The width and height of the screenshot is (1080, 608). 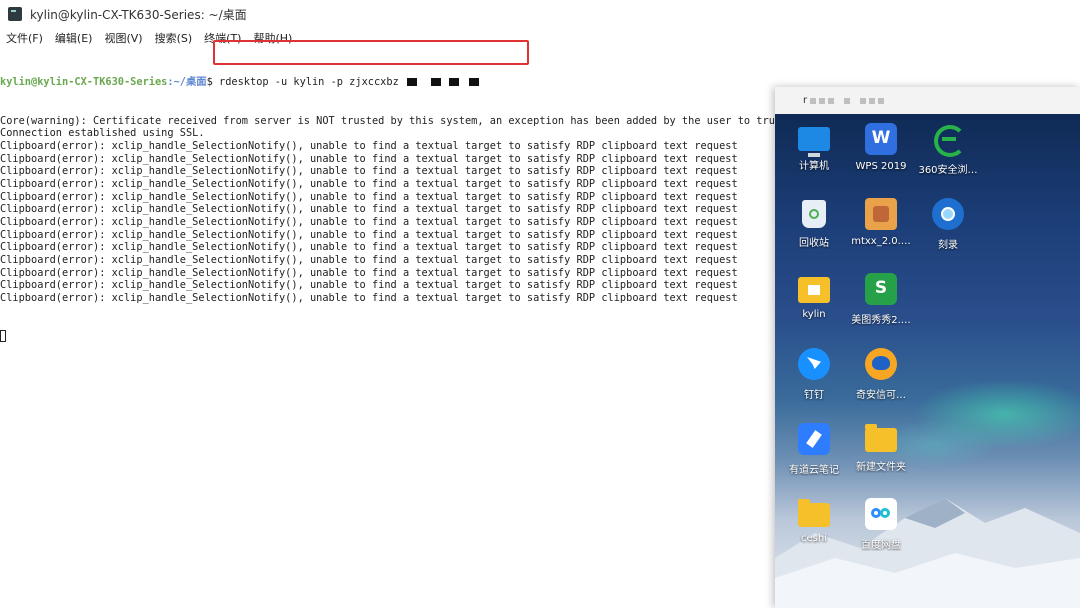 I want to click on youdao-note-icon, so click(x=814, y=439).